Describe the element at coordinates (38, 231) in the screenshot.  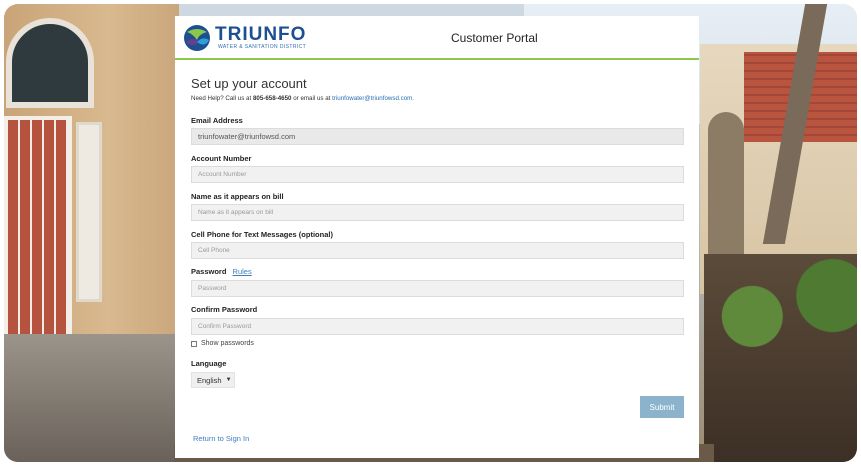
I see `front-door` at that location.